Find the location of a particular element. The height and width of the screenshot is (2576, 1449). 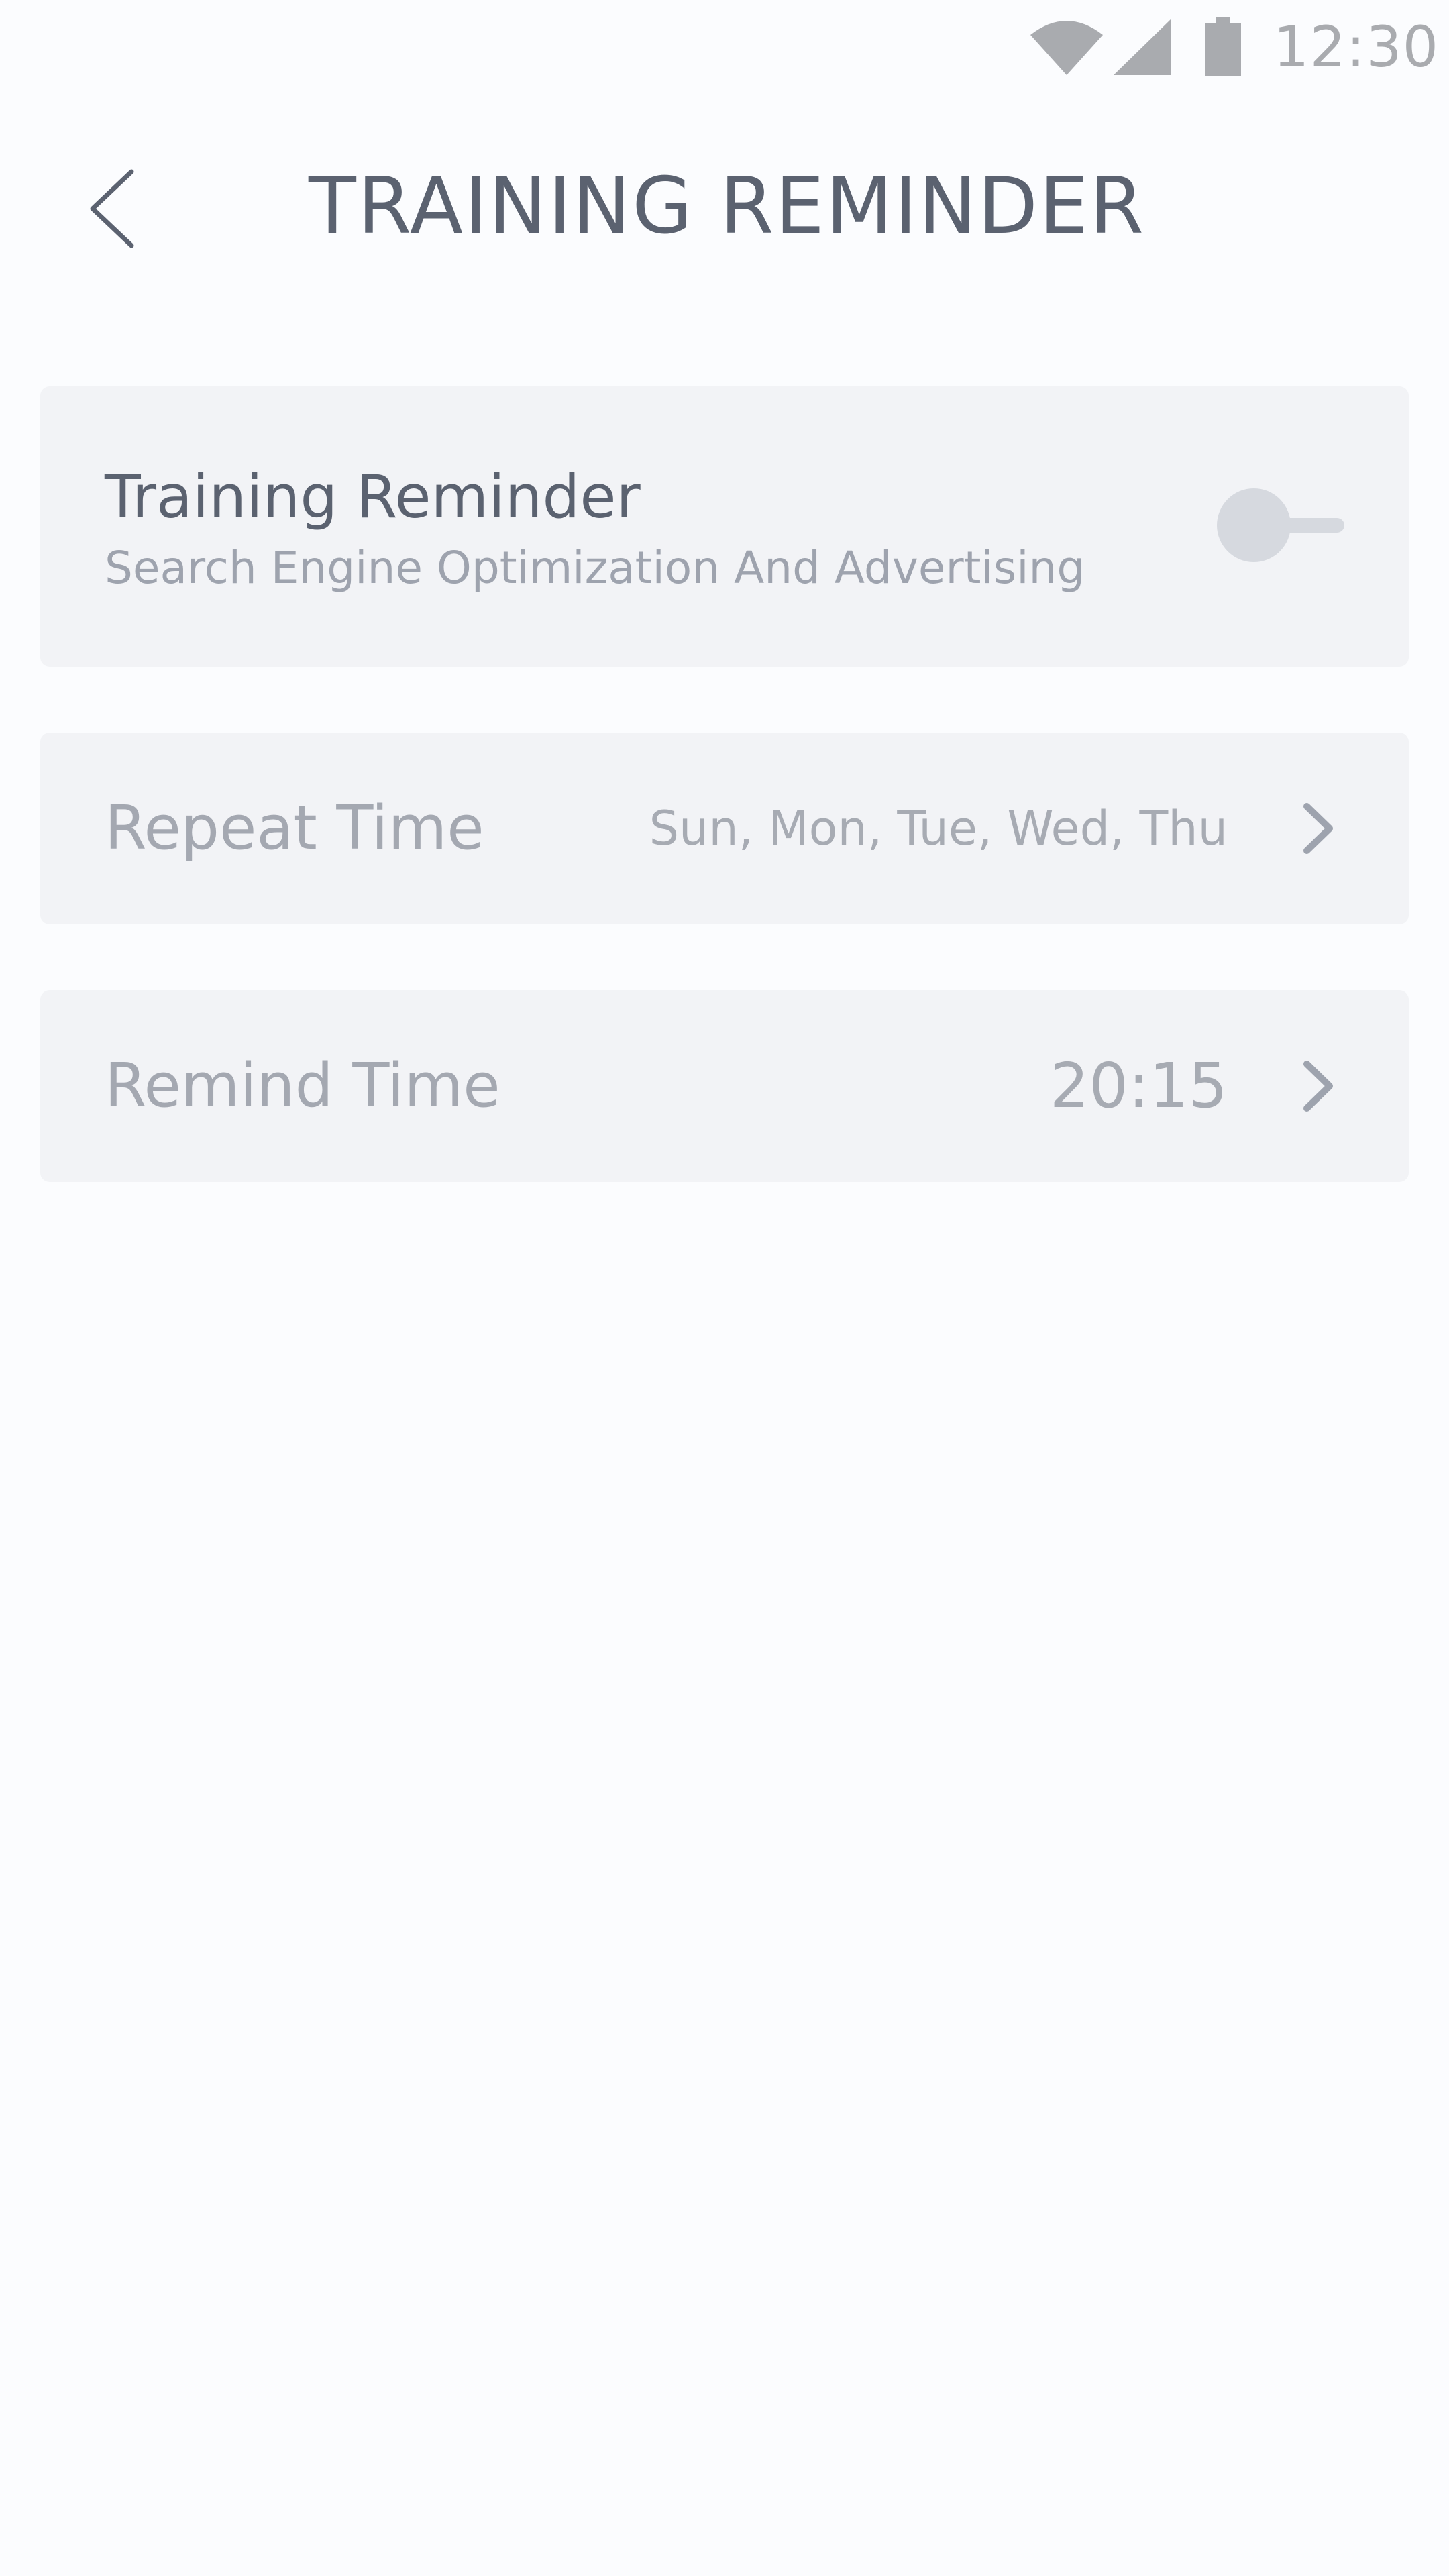

status-bar: 12:30 is located at coordinates (724, 50).